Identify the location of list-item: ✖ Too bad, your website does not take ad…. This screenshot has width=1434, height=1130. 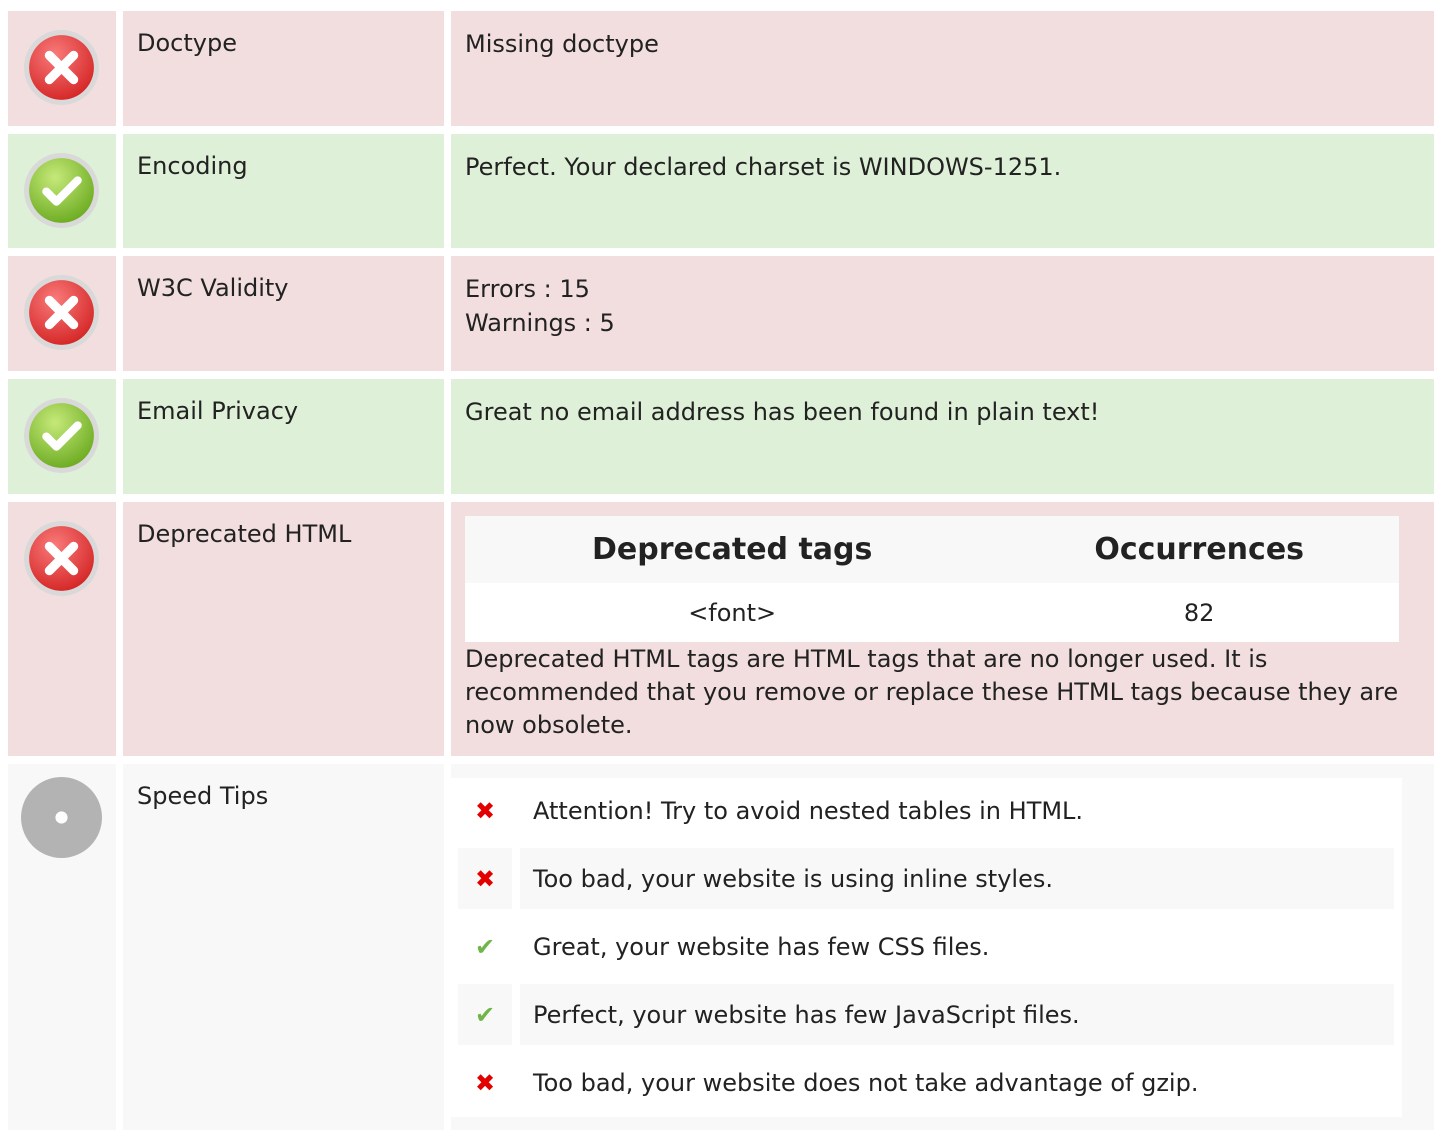
(926, 1082).